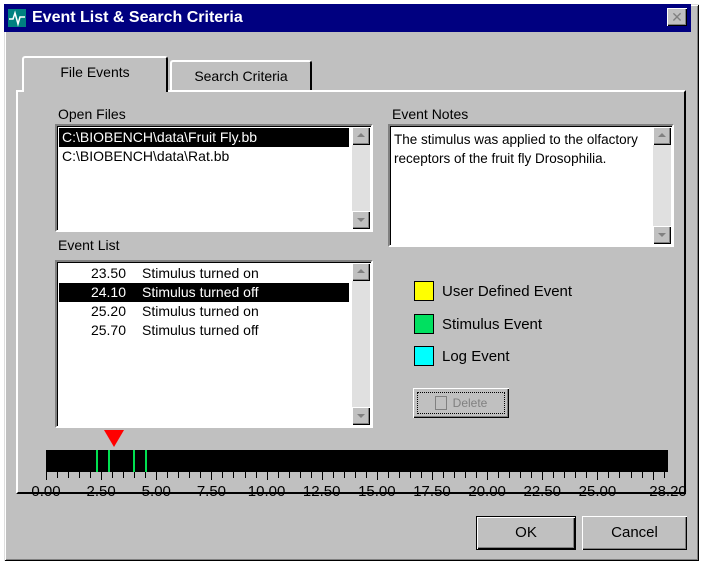 The image size is (705, 565). Describe the element at coordinates (108, 311) in the screenshot. I see `event-time: 25.20` at that location.